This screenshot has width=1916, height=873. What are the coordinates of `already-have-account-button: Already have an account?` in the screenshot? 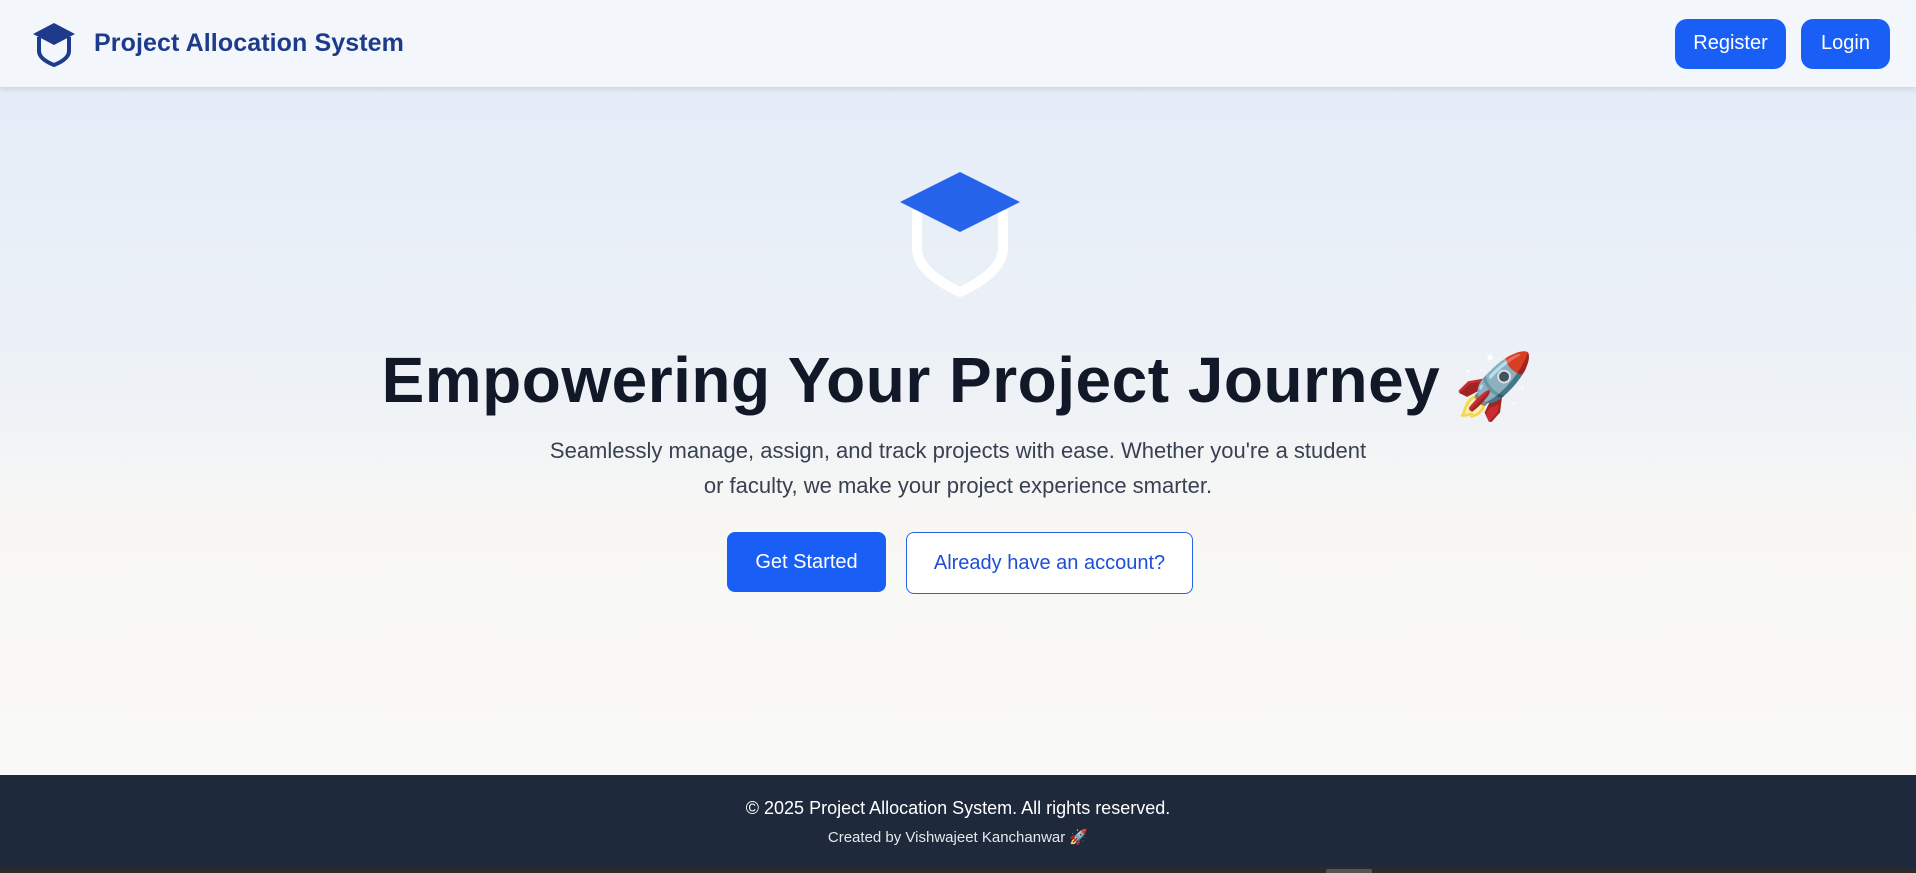 It's located at (1049, 563).